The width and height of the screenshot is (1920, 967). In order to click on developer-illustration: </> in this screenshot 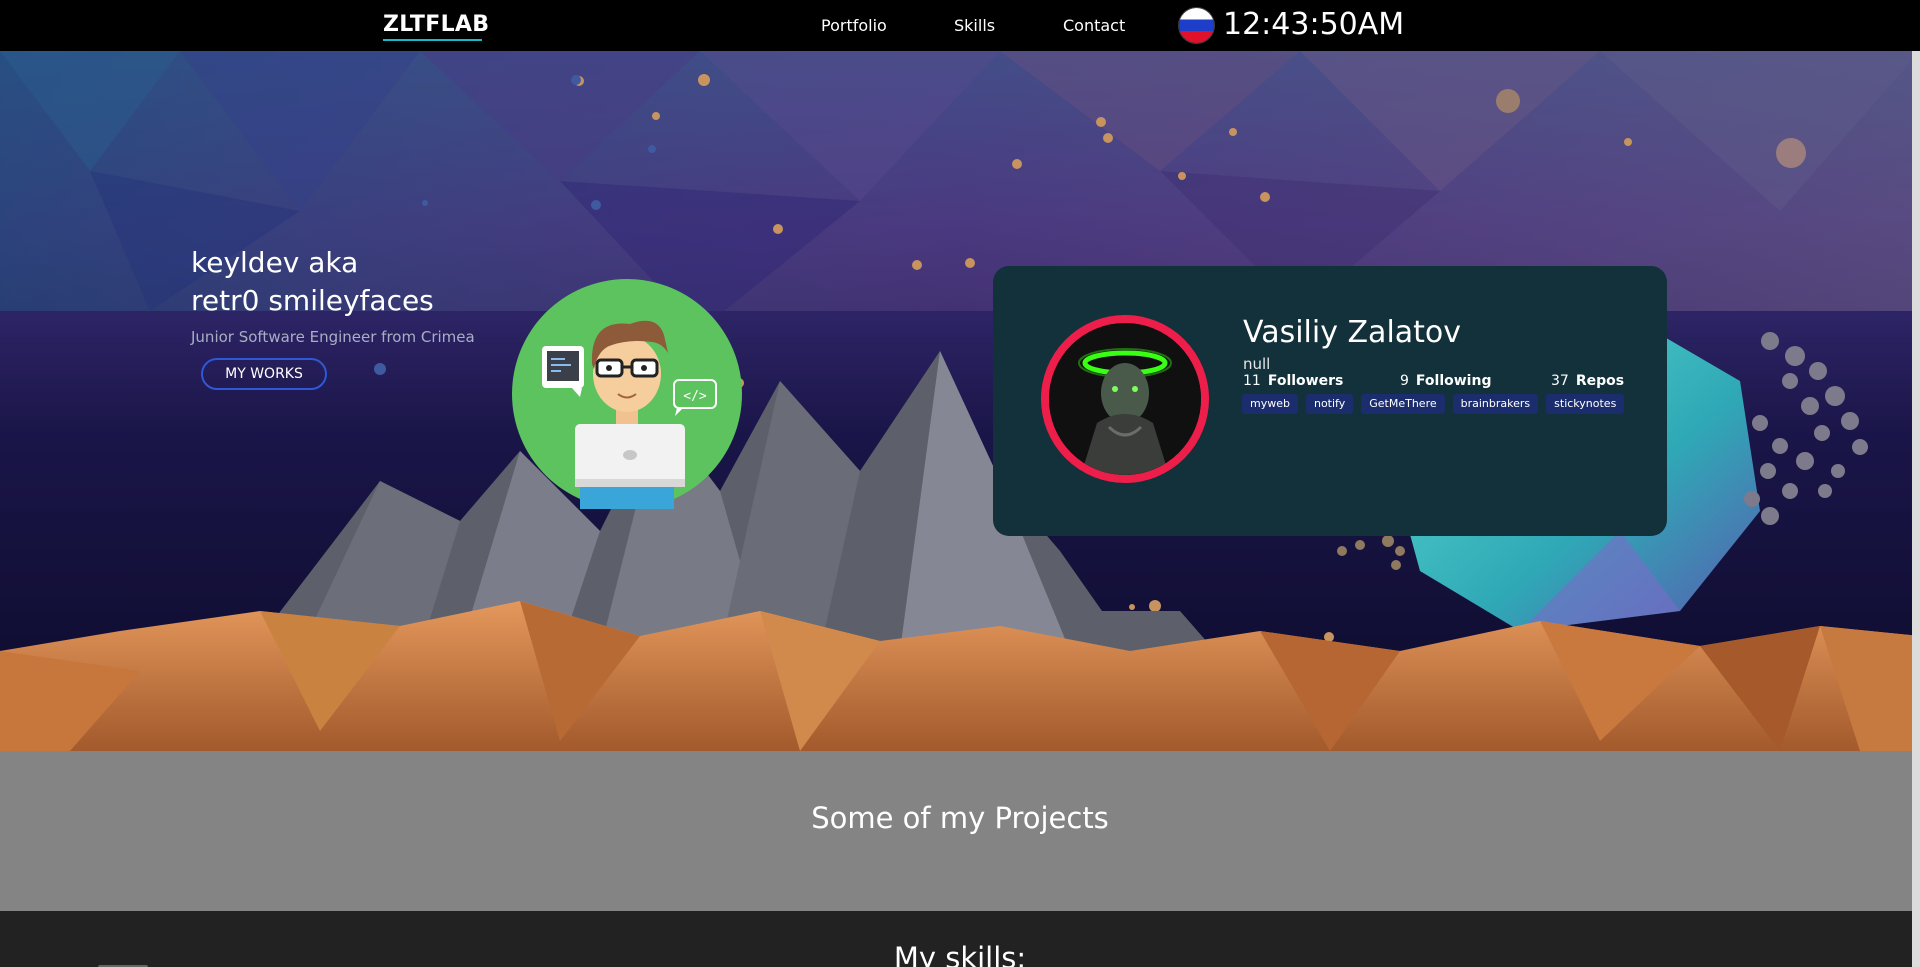, I will do `click(627, 394)`.